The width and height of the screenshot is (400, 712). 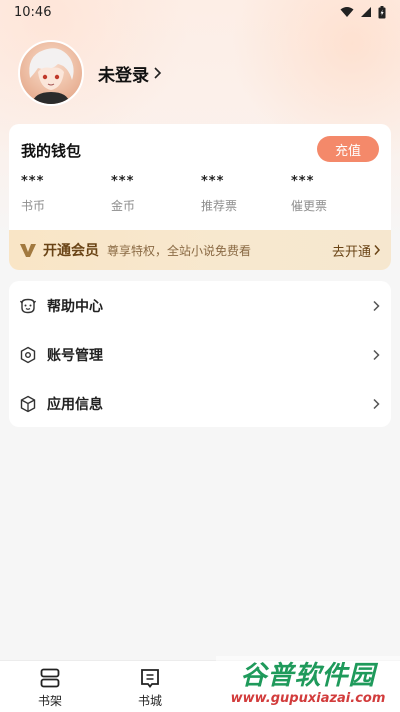 I want to click on tab-label: 书城, so click(x=149, y=701).